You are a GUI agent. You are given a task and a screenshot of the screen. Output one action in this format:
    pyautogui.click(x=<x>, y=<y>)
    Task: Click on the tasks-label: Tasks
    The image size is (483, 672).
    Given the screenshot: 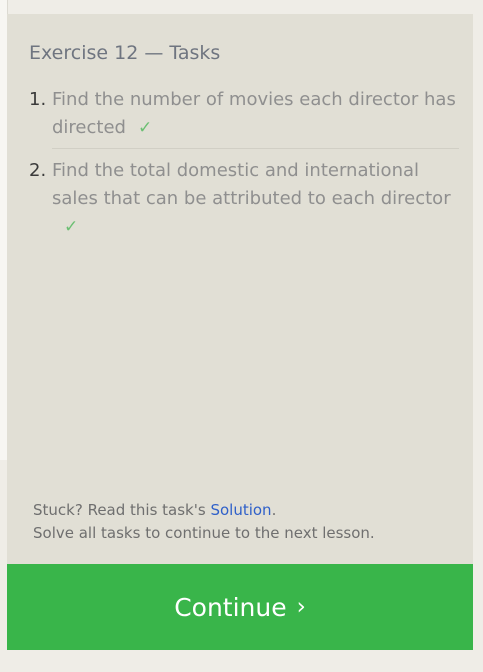 What is the action you would take?
    pyautogui.click(x=195, y=53)
    